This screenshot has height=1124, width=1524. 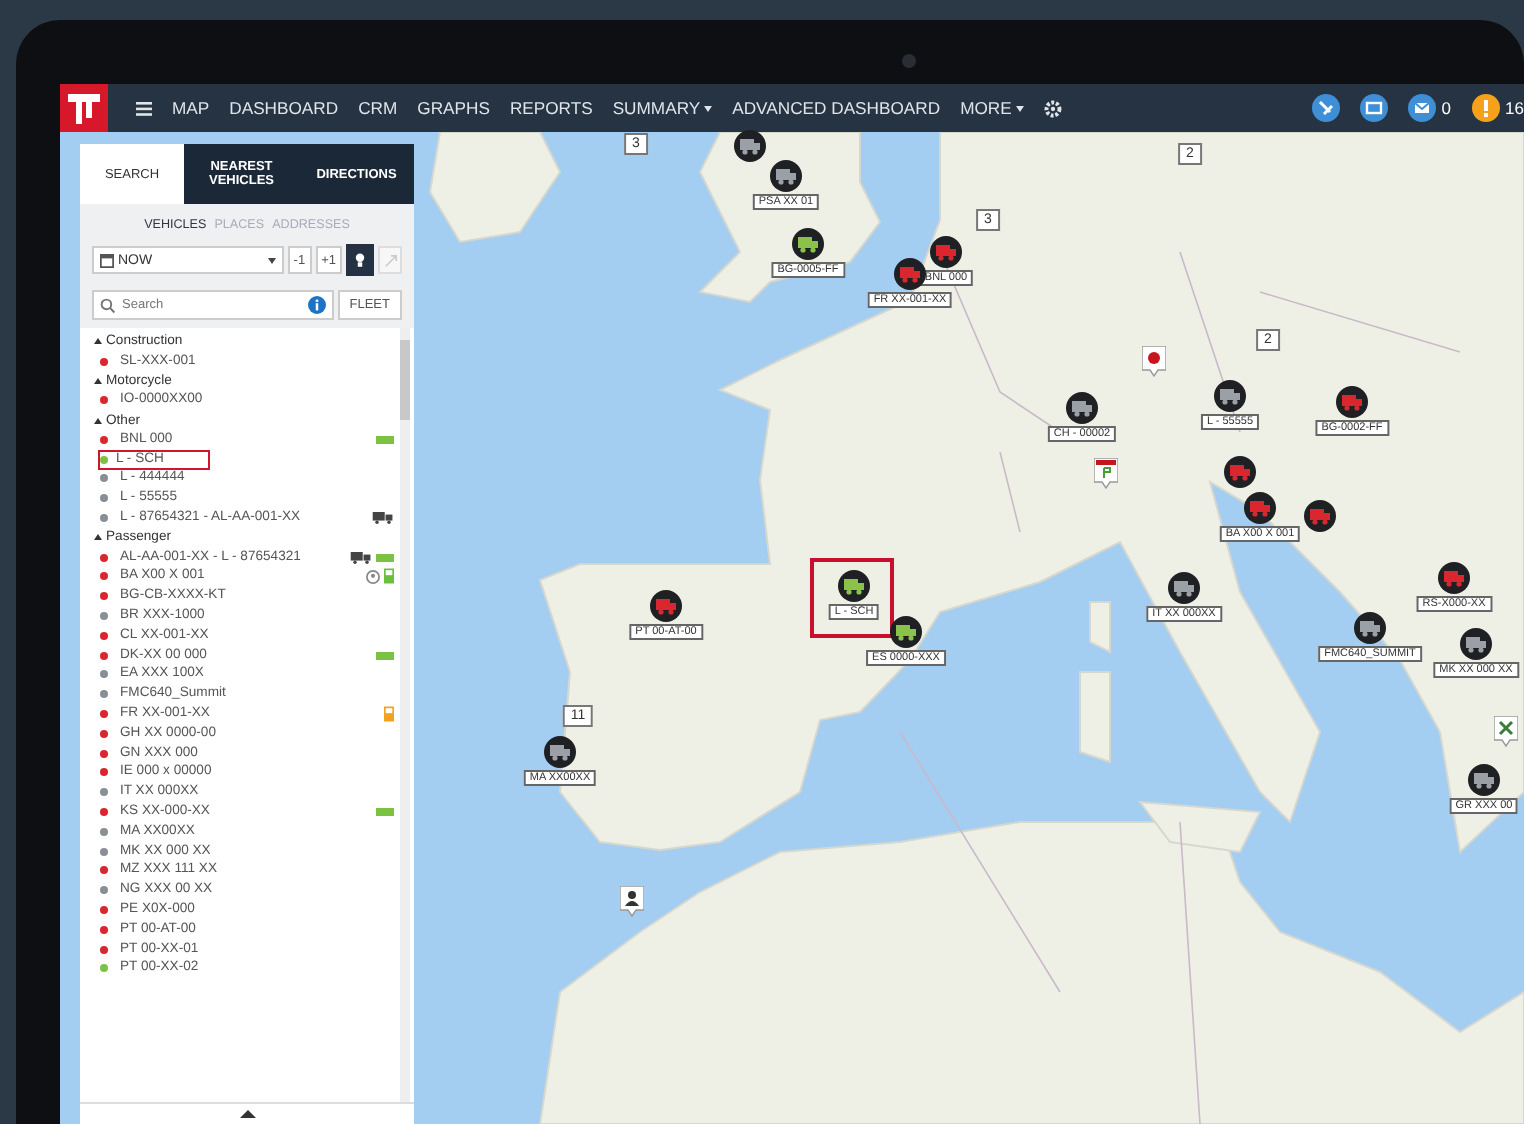 I want to click on nav-menu-item: MORE, so click(x=992, y=108).